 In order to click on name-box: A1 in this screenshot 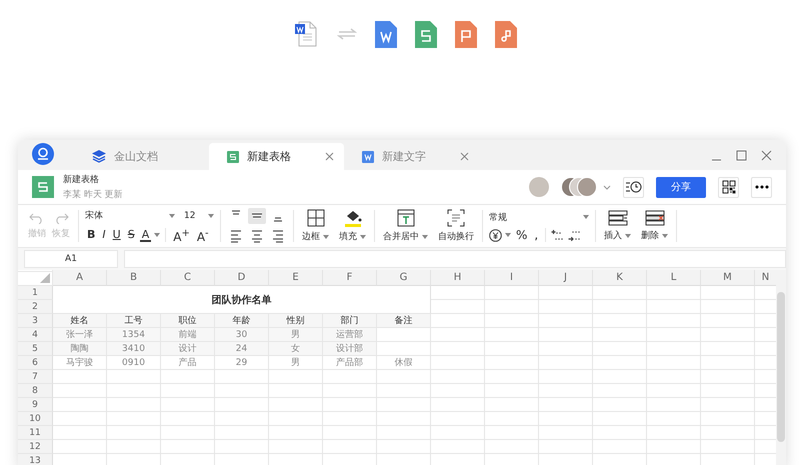, I will do `click(71, 259)`.